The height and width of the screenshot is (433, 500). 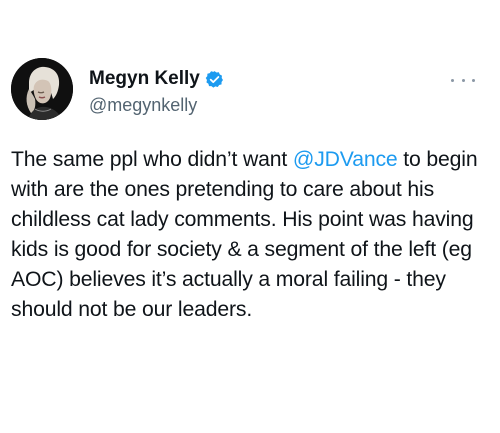 I want to click on author-identity: Megyn Kelly @megynkelly, so click(x=254, y=91).